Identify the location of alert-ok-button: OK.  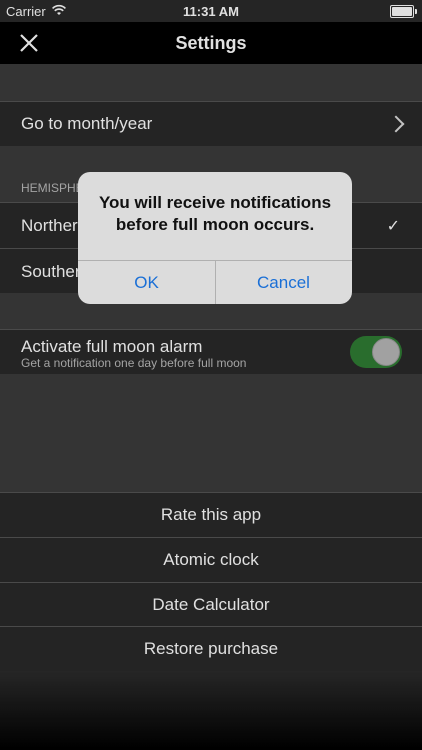
(147, 282).